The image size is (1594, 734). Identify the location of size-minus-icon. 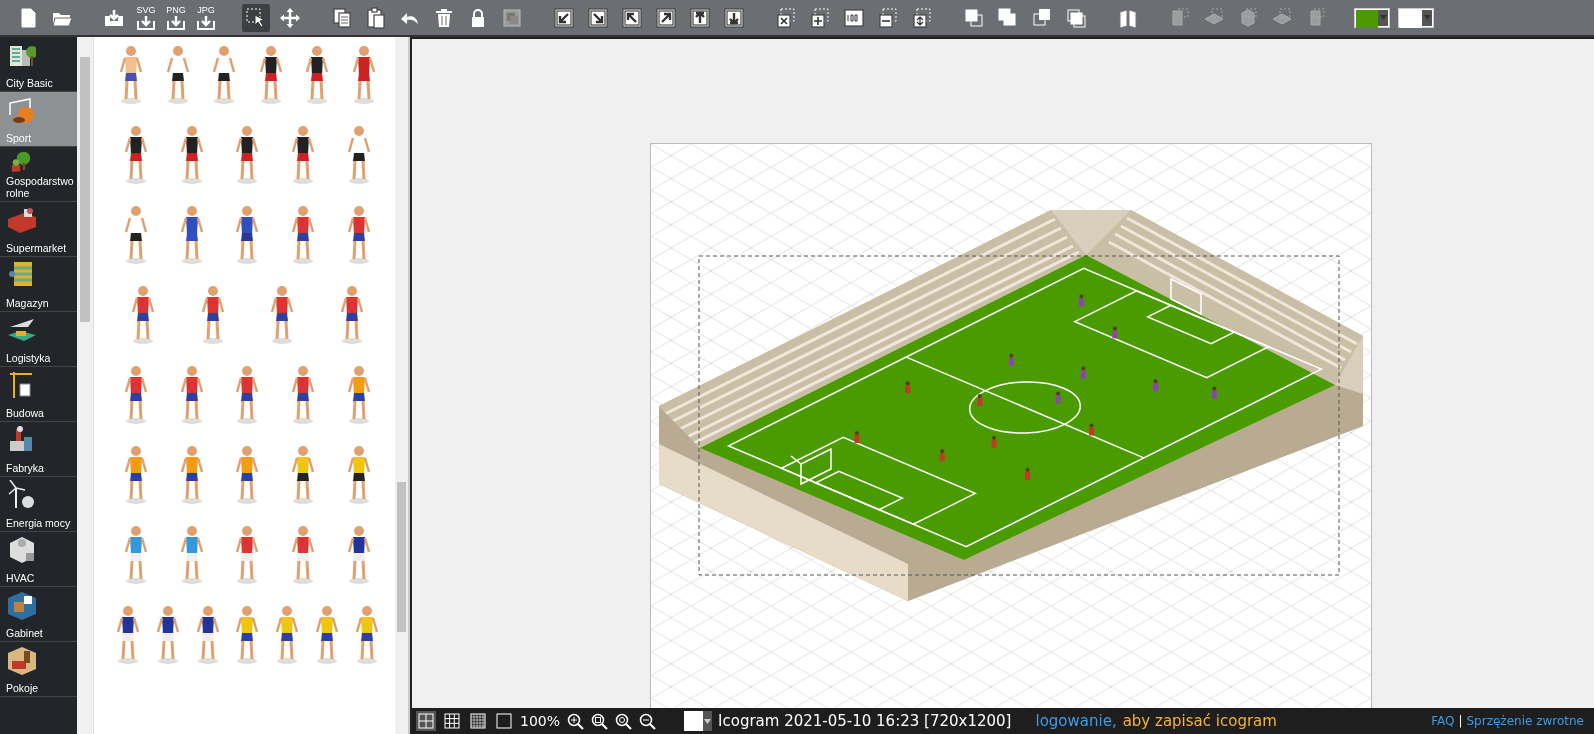
(888, 17).